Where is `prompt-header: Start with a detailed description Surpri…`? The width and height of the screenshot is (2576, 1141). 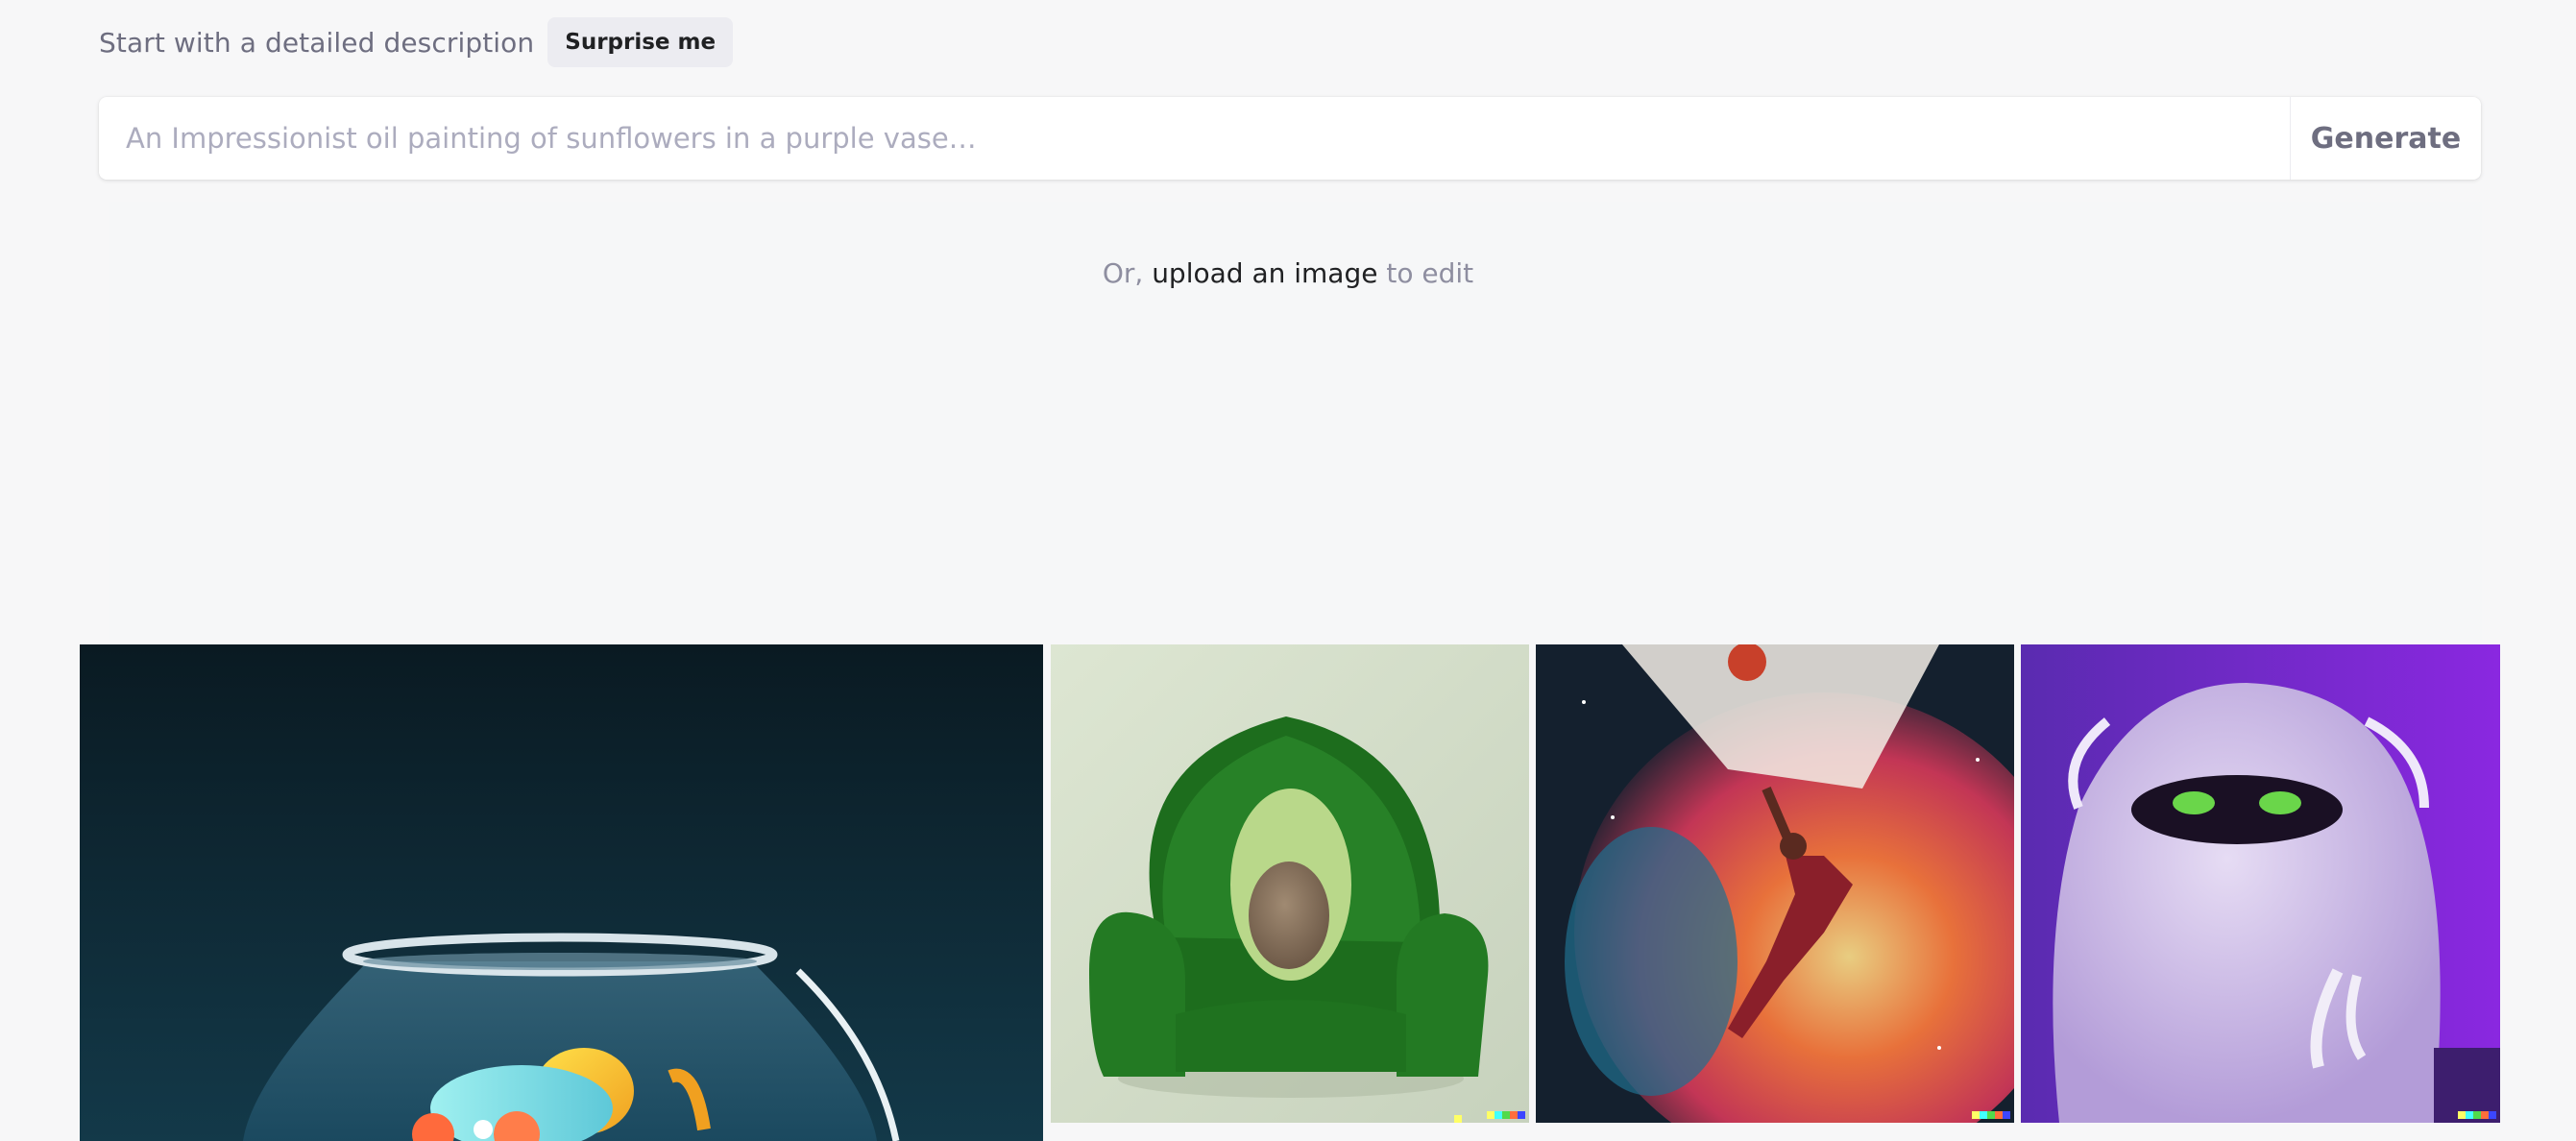 prompt-header: Start with a detailed description Surpri… is located at coordinates (416, 42).